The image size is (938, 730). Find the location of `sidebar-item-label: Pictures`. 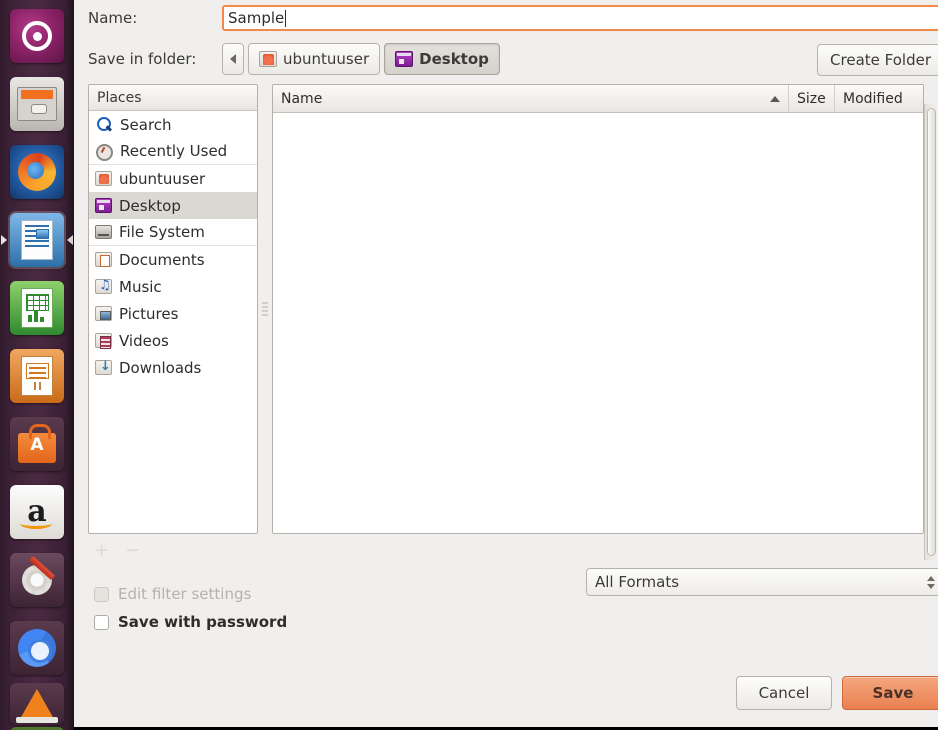

sidebar-item-label: Pictures is located at coordinates (149, 313).